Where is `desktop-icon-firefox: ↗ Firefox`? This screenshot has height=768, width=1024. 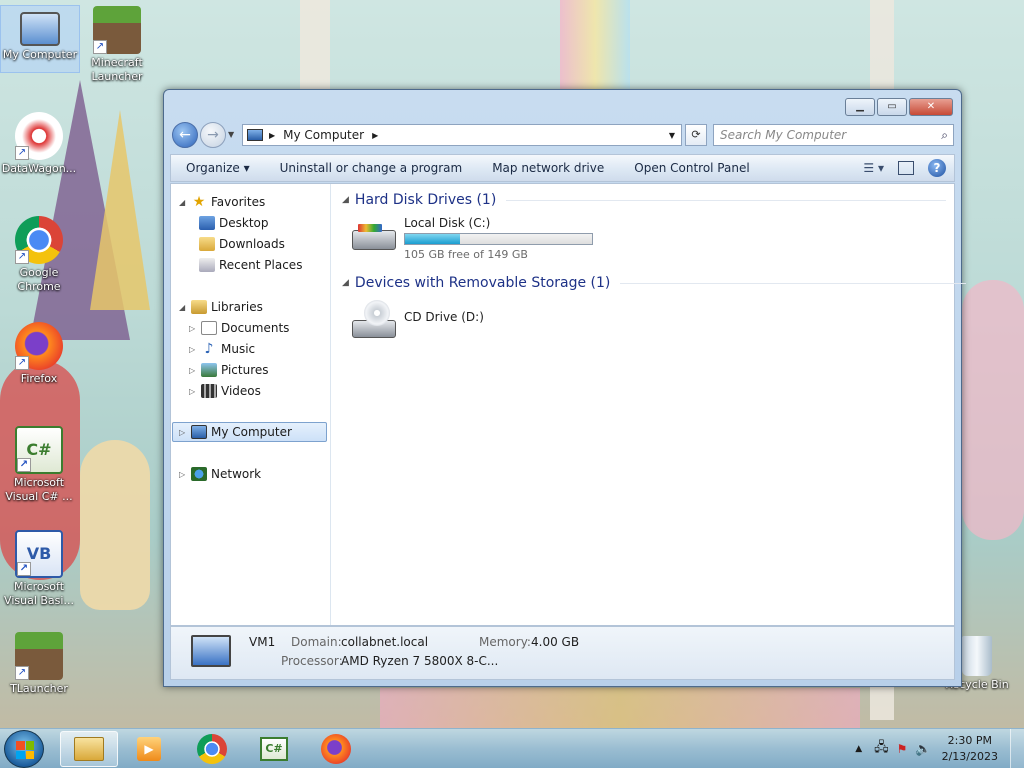
desktop-icon-firefox: ↗ Firefox is located at coordinates (39, 354).